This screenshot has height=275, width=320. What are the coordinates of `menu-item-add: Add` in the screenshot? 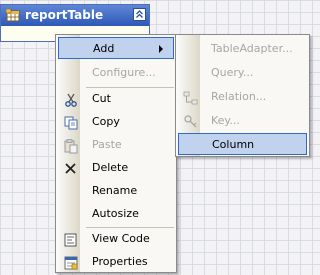 It's located at (116, 48).